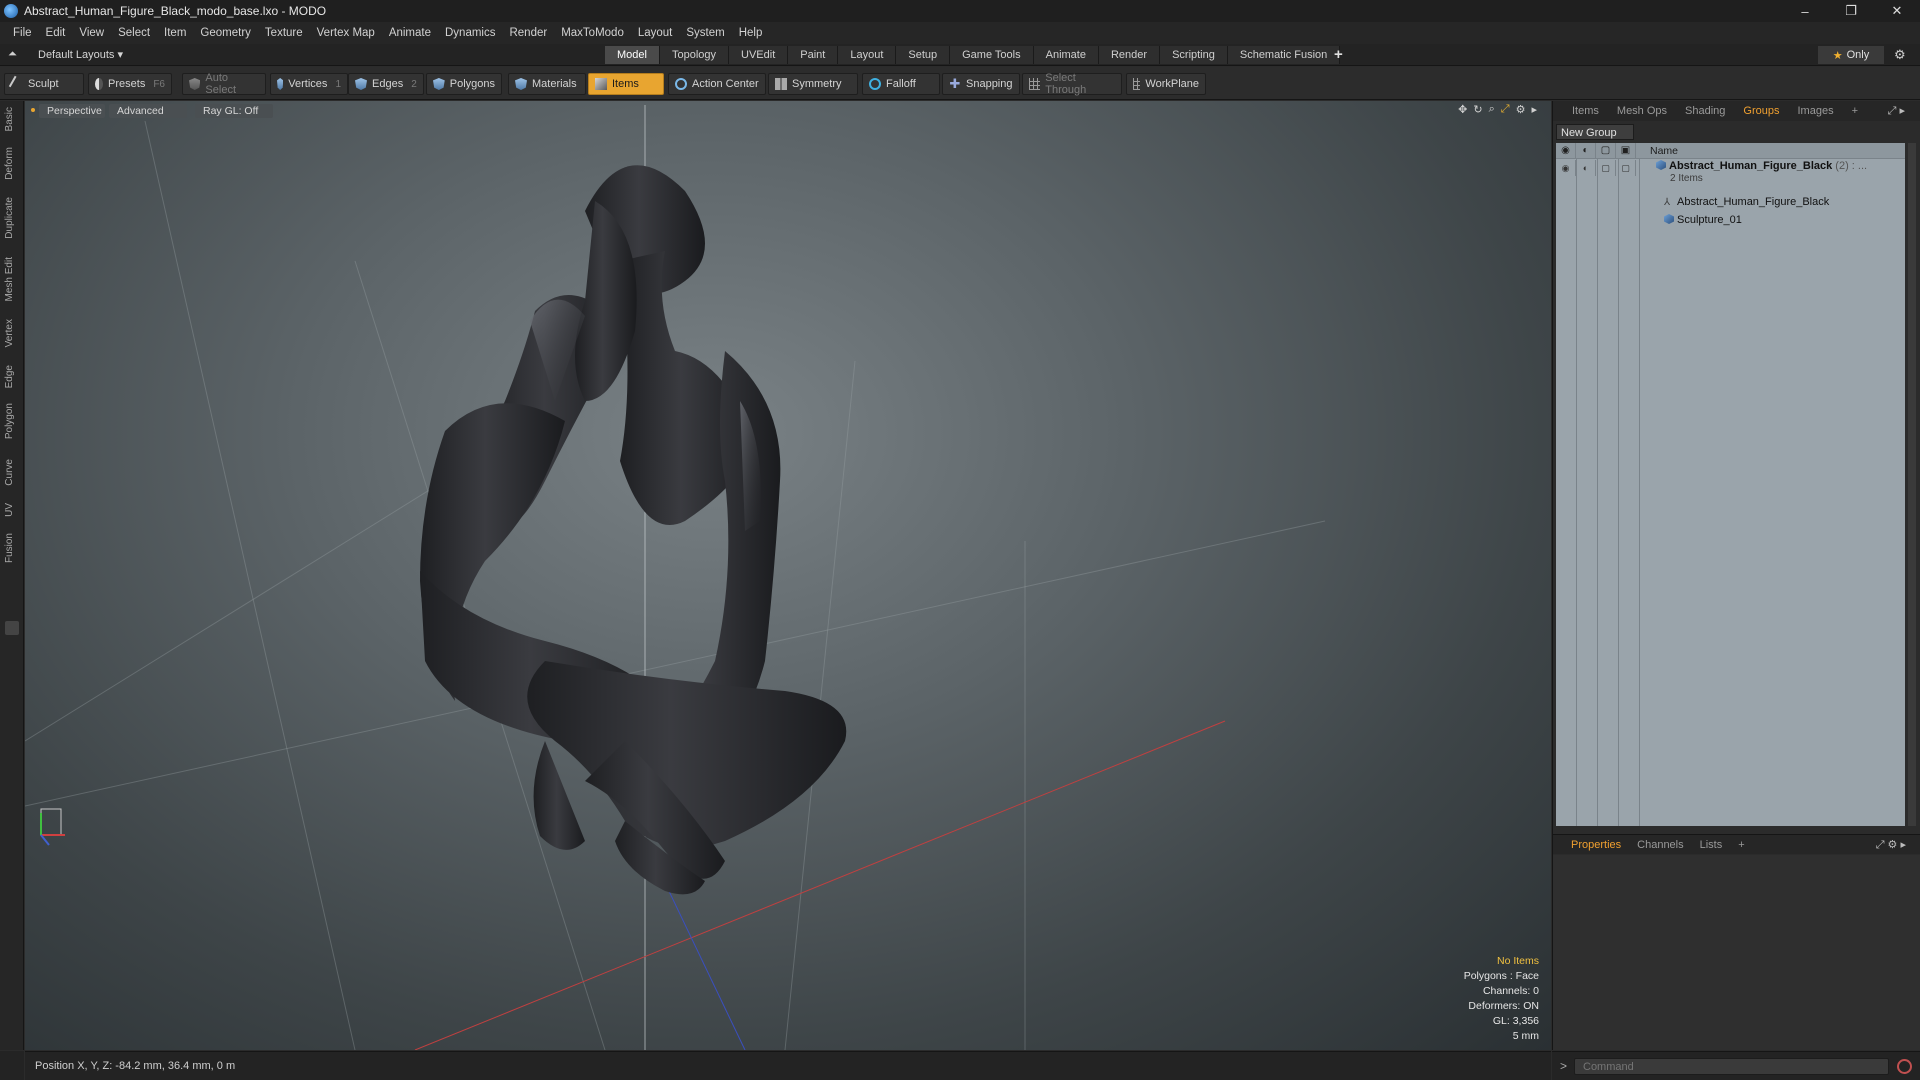 This screenshot has width=1920, height=1080. I want to click on left-tab-mesh-edit: Mesh Edit, so click(9, 279).